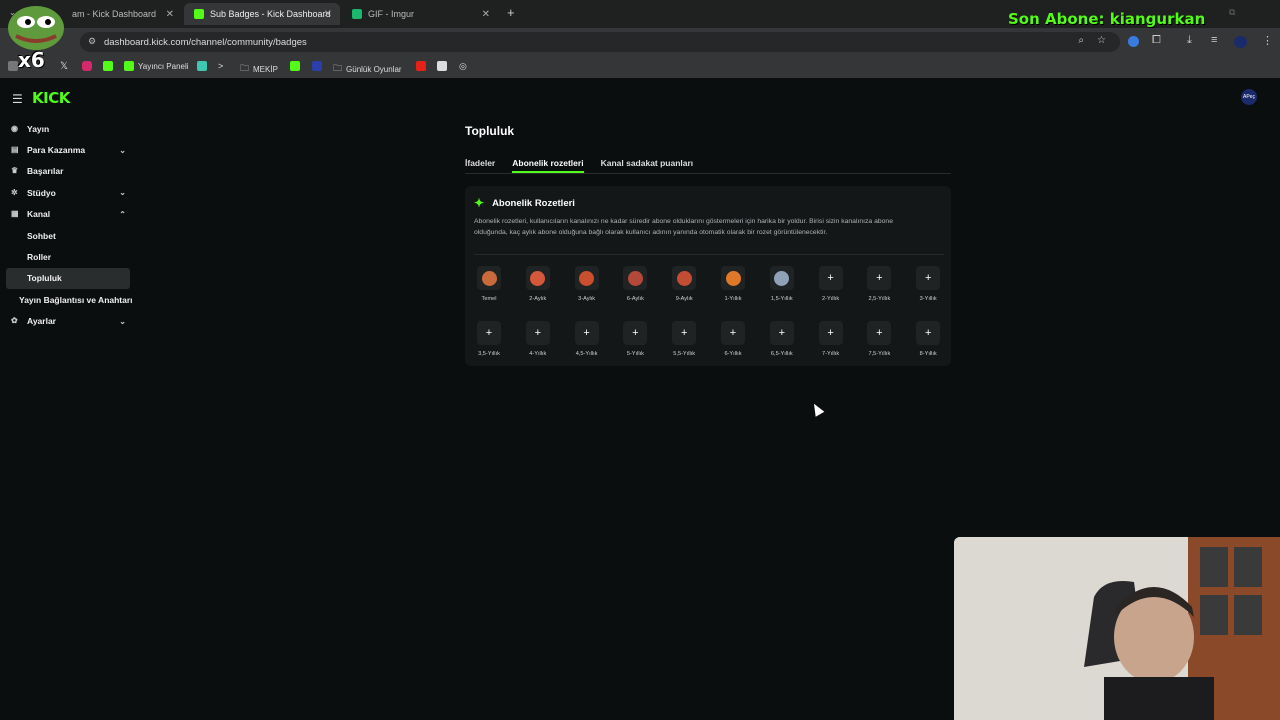 This screenshot has width=1280, height=720. I want to click on media-control-icon: ≡, so click(1214, 40).